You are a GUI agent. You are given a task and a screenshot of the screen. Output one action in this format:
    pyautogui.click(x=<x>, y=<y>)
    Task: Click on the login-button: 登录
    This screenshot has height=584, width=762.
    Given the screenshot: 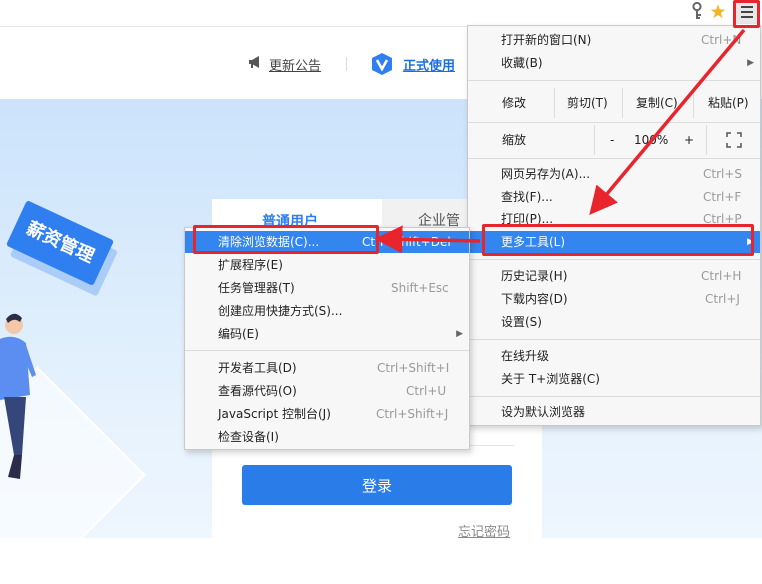 What is the action you would take?
    pyautogui.click(x=377, y=485)
    